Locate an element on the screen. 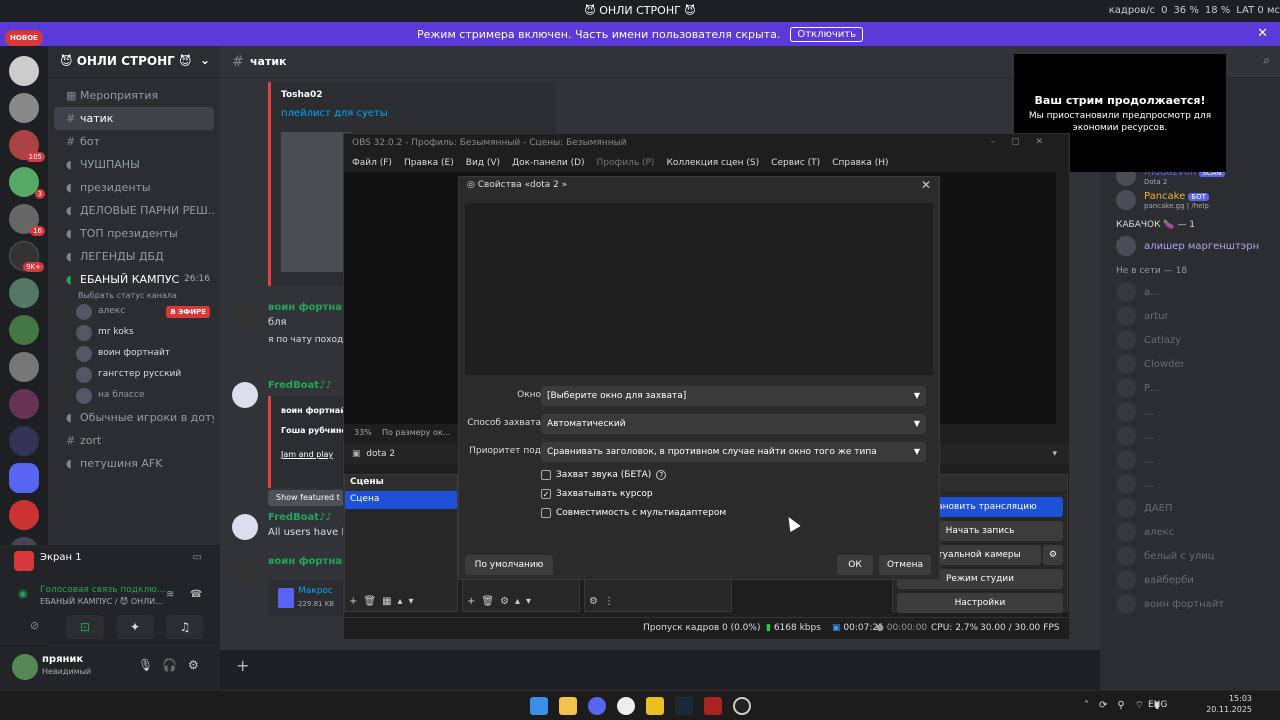 This screenshot has width=1280, height=720. window-select: [Выберите окно для захвата] ▼ is located at coordinates (733, 396).